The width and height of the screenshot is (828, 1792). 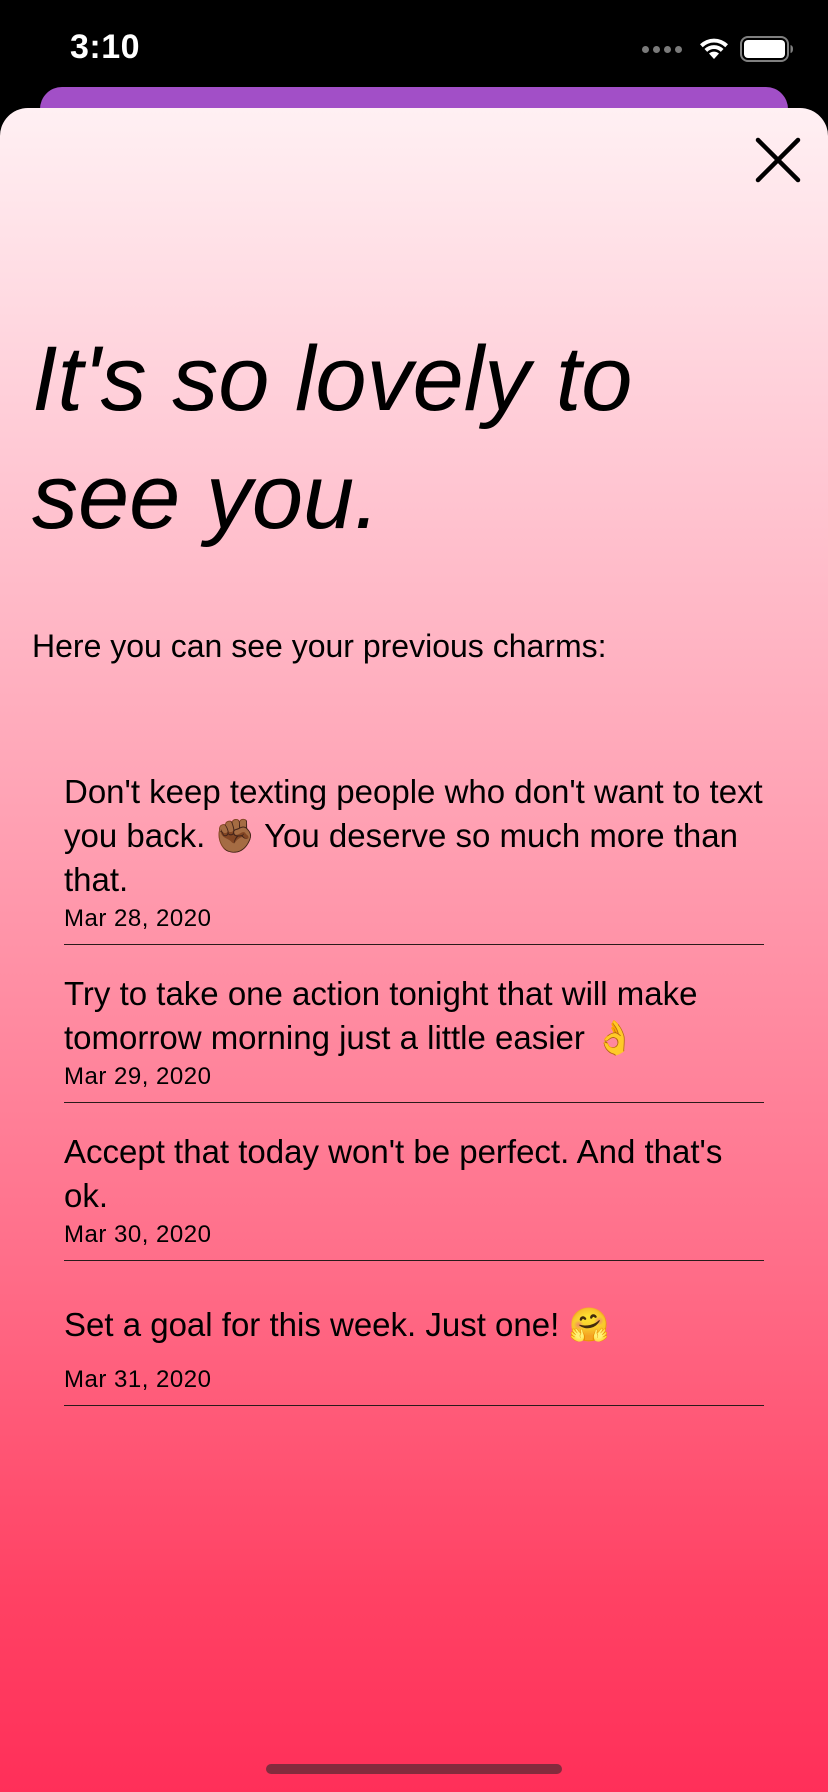 What do you see at coordinates (138, 1379) in the screenshot?
I see `charm-date: Mar 31, 2020` at bounding box center [138, 1379].